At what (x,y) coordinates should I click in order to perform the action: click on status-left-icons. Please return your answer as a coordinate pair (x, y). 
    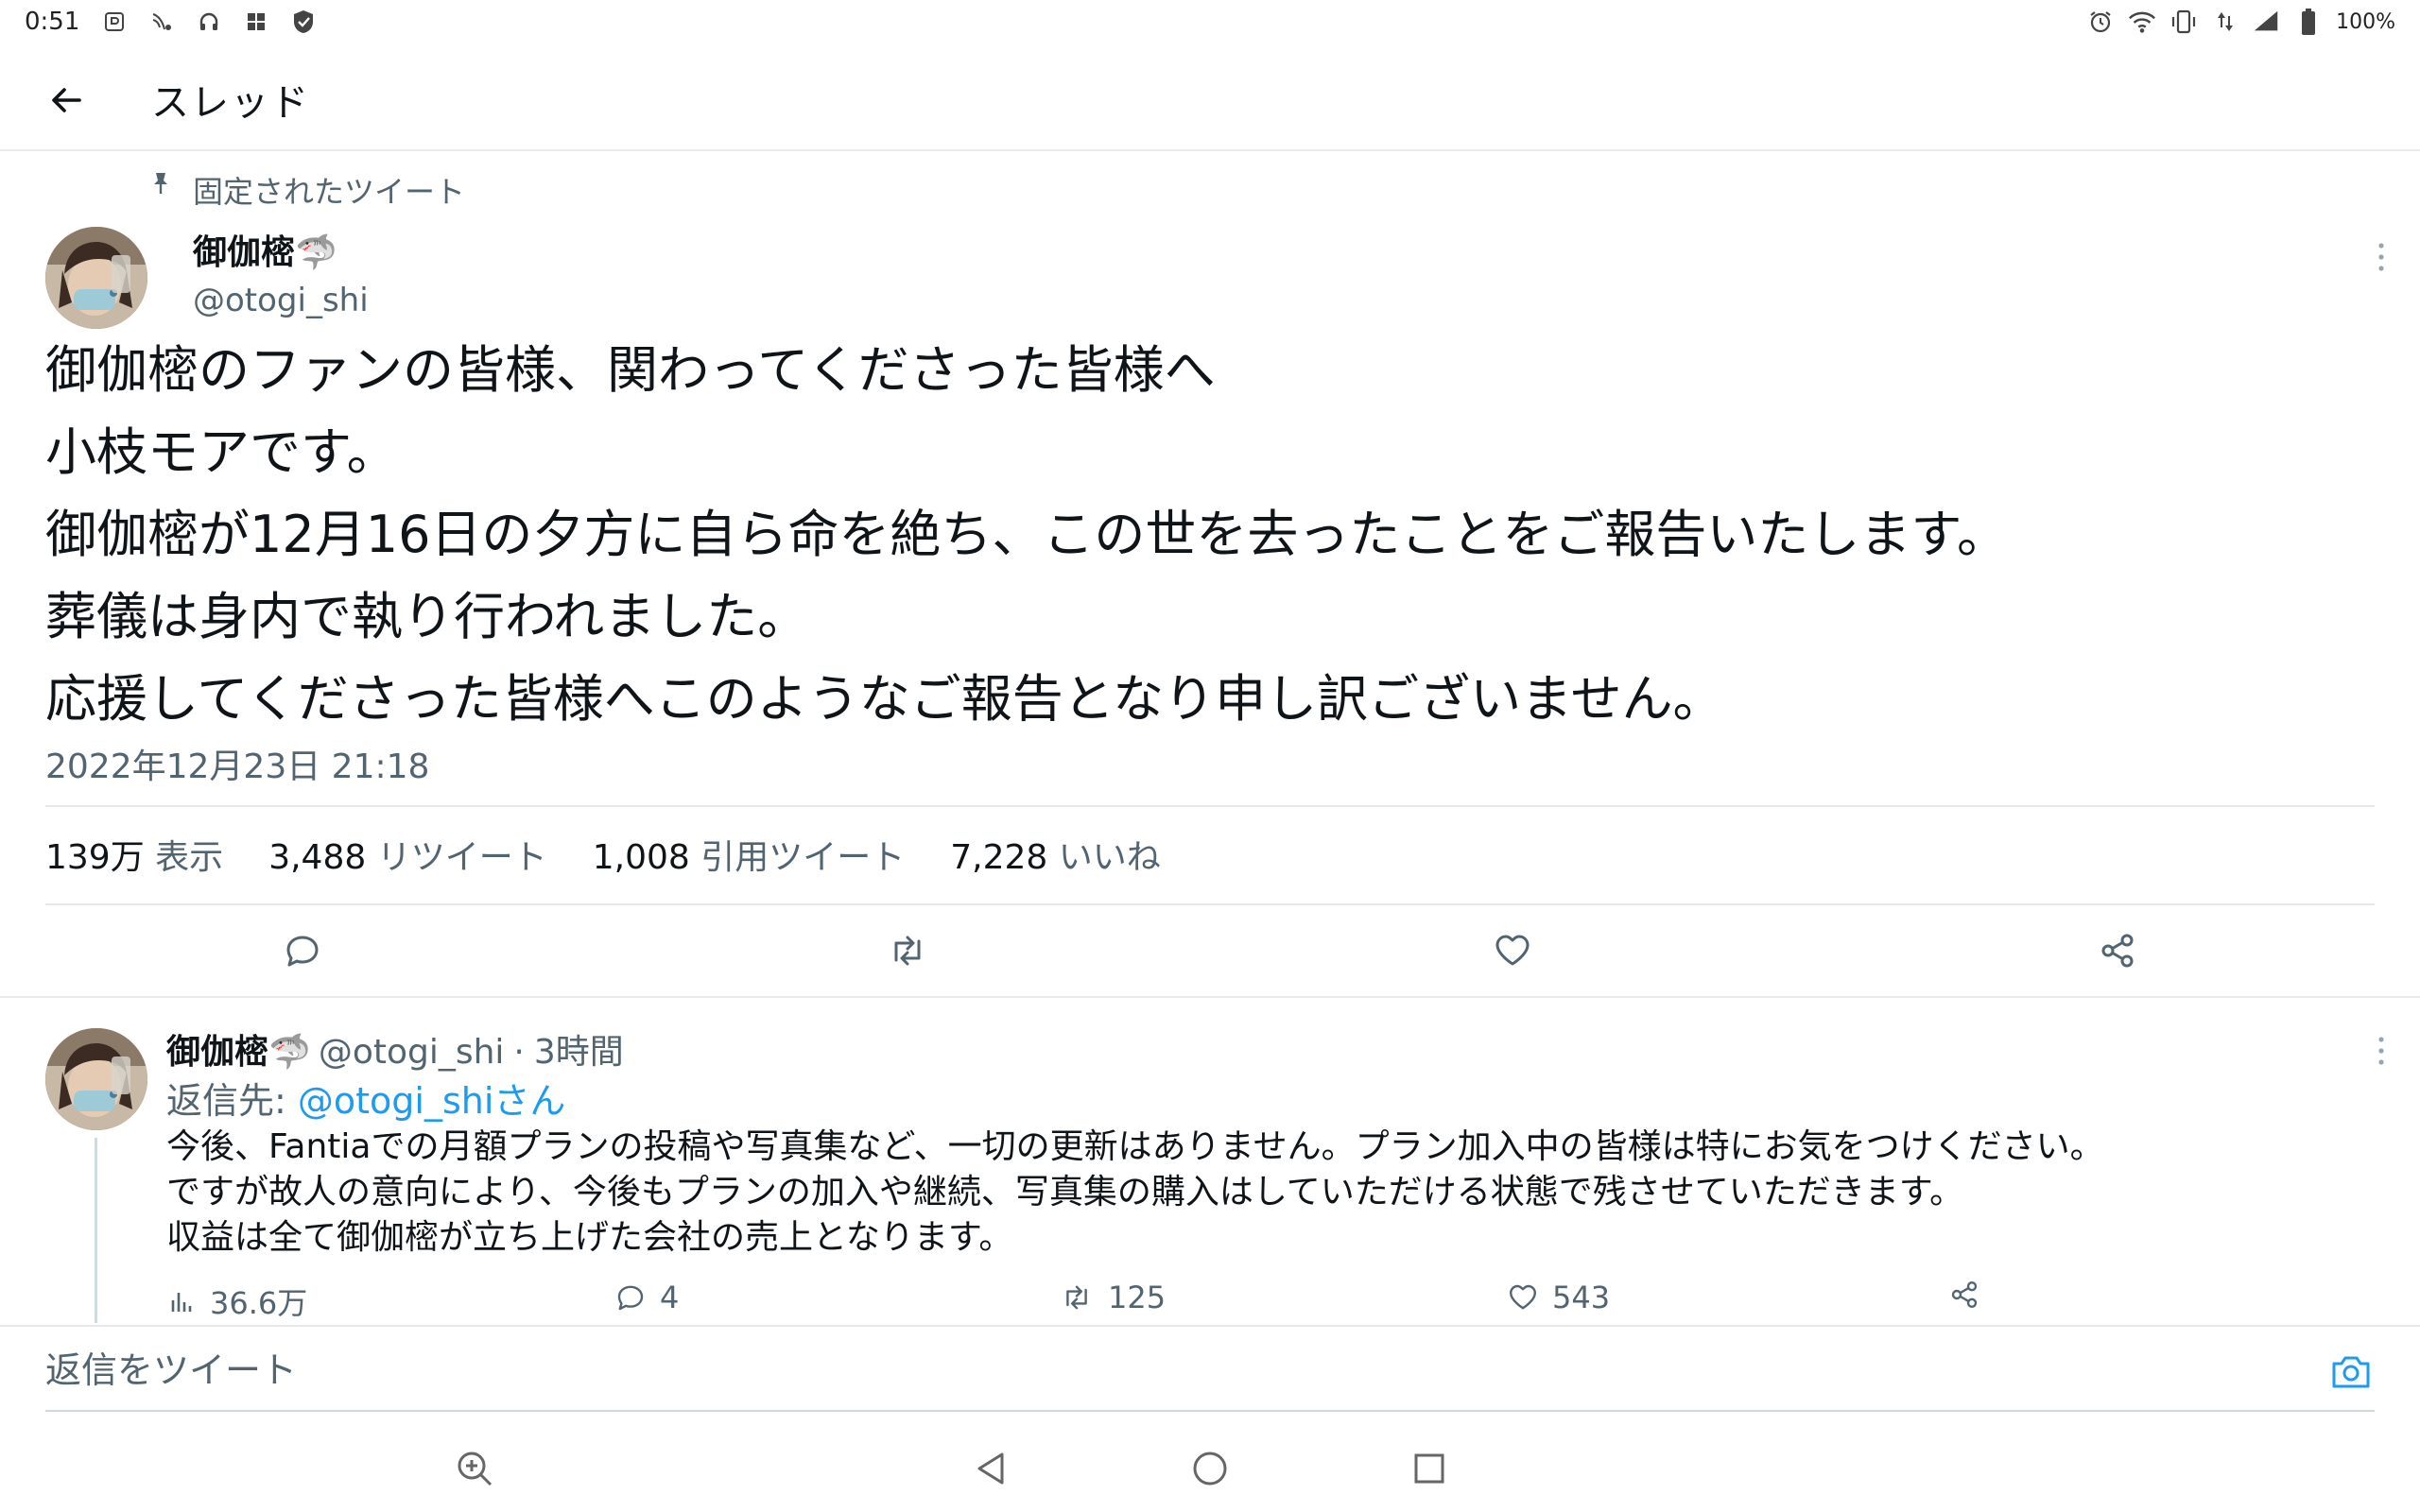
    Looking at the image, I should click on (209, 22).